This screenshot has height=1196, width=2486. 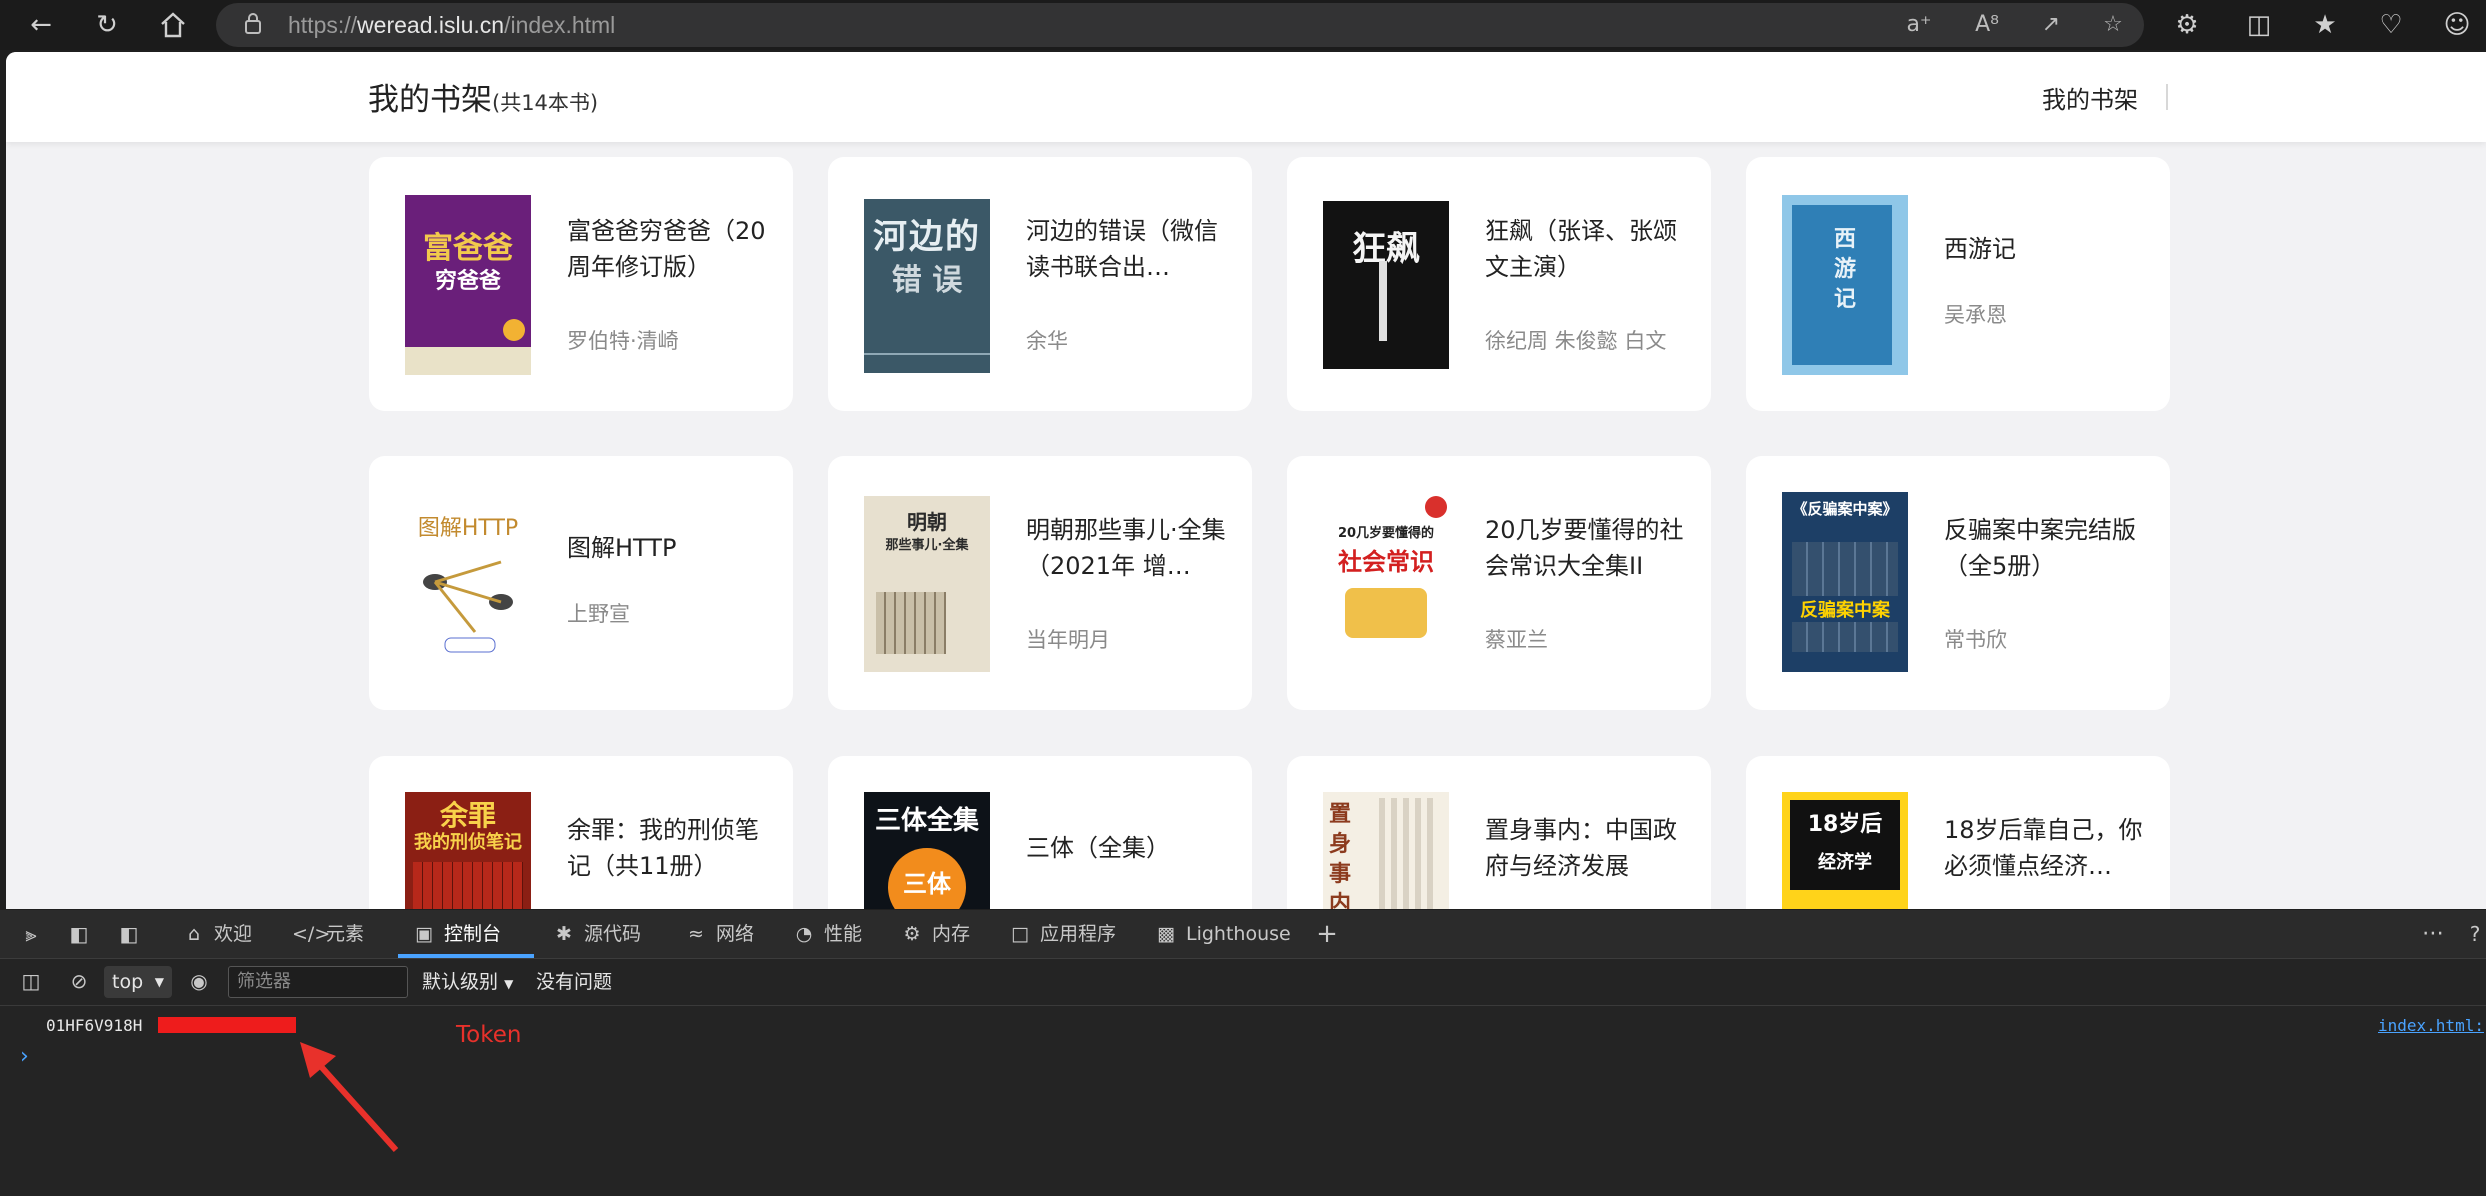 I want to click on log-levels-dropdown: 默认级别 ▼, so click(x=467, y=982).